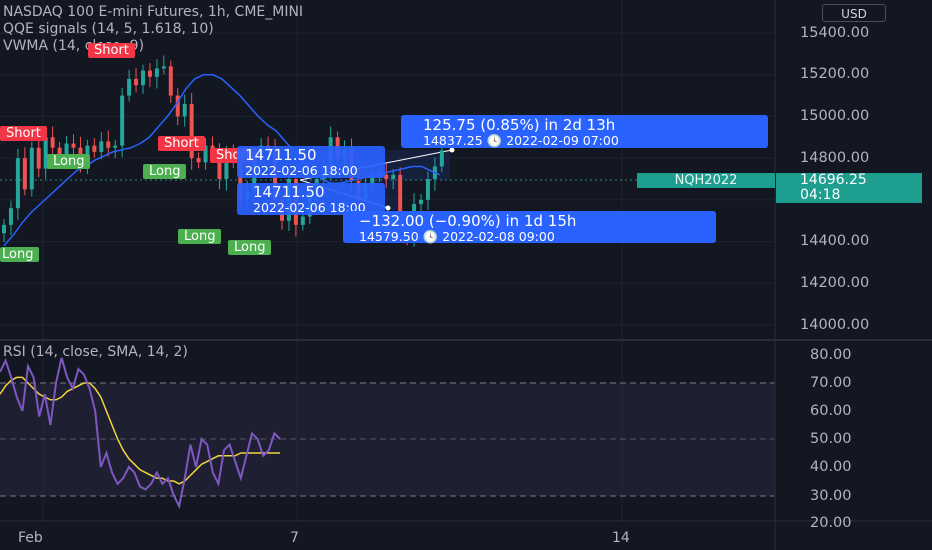 Image resolution: width=932 pixels, height=550 pixels. What do you see at coordinates (31, 169) in the screenshot?
I see `candle` at bounding box center [31, 169].